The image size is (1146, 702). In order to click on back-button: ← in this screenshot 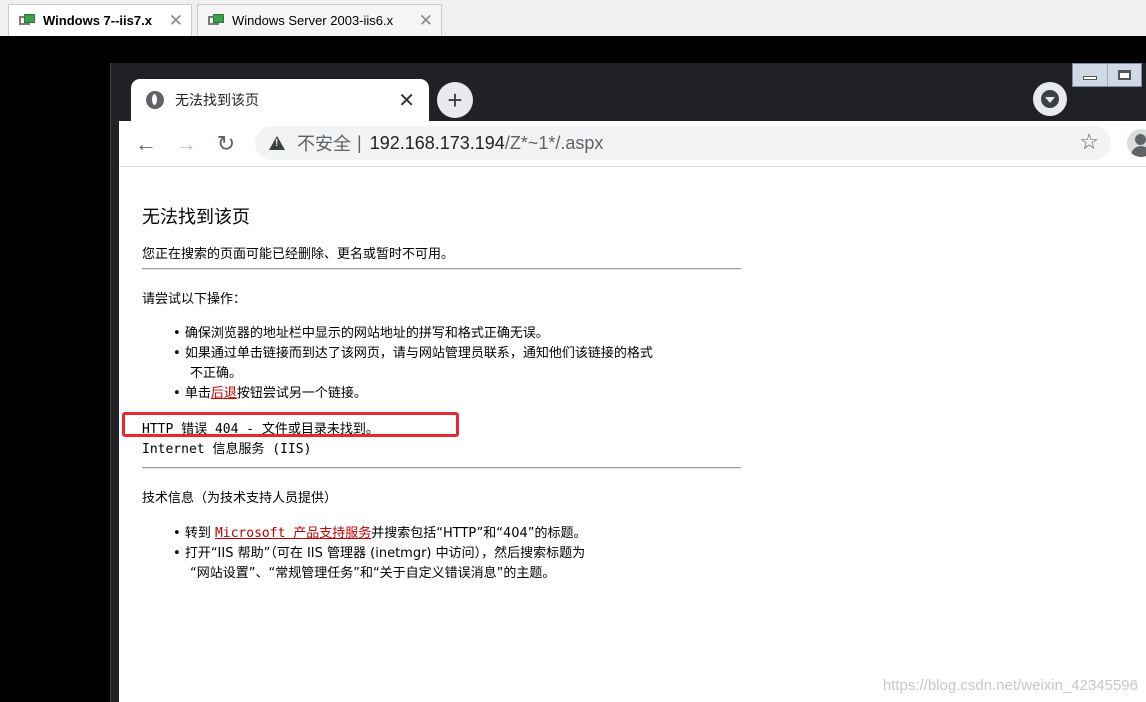, I will do `click(146, 144)`.